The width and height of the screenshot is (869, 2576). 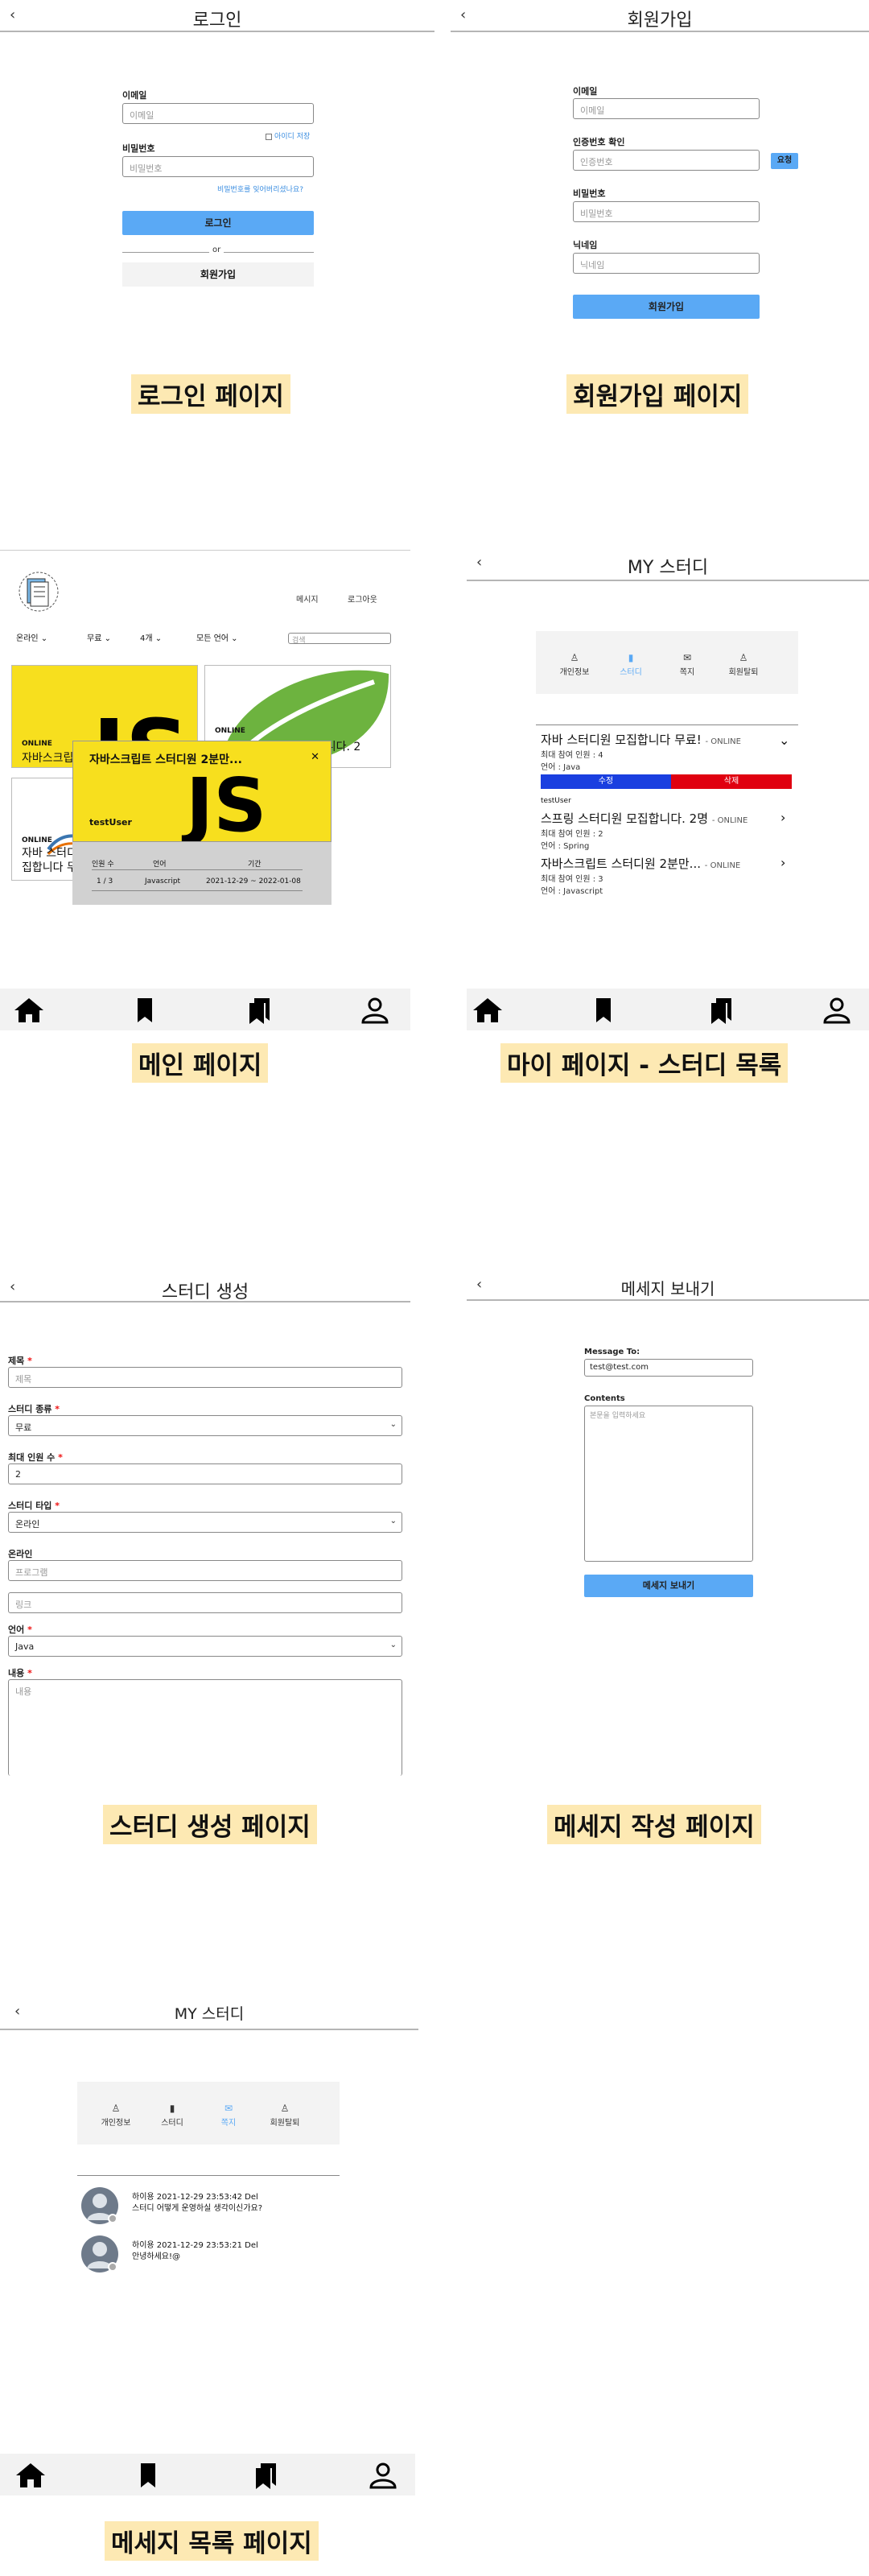 What do you see at coordinates (20, 1629) in the screenshot?
I see `lang-label: 언어 *` at bounding box center [20, 1629].